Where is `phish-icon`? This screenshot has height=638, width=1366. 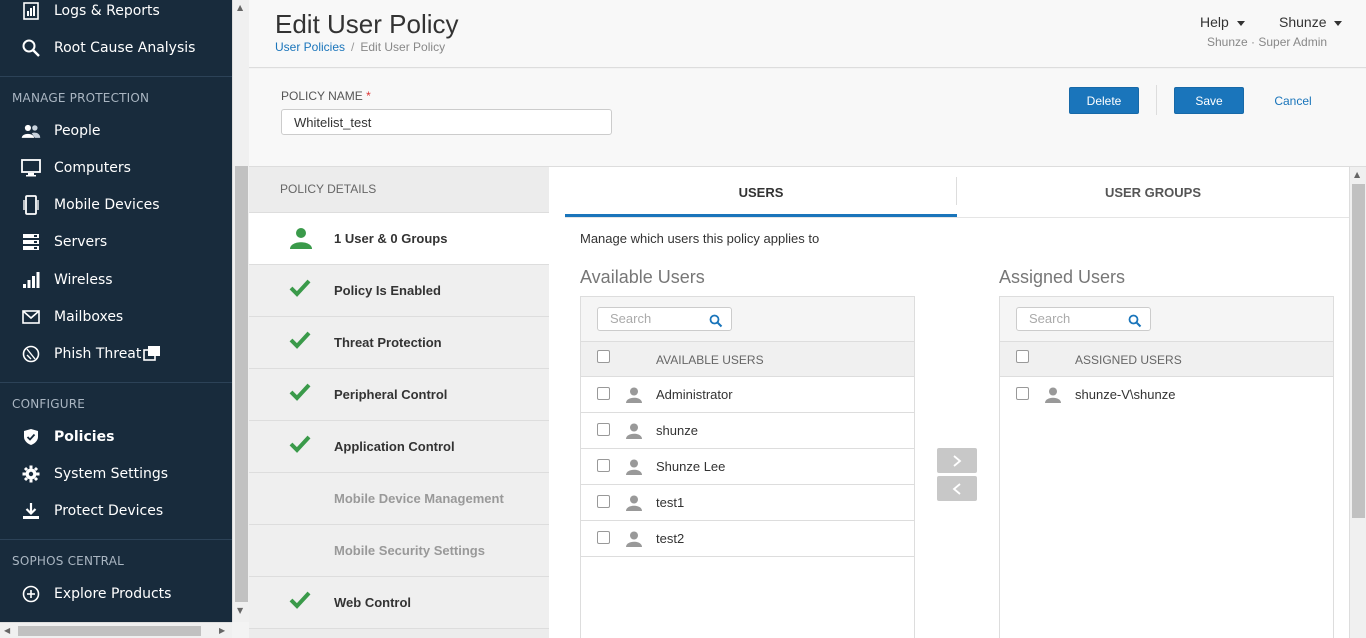 phish-icon is located at coordinates (31, 354).